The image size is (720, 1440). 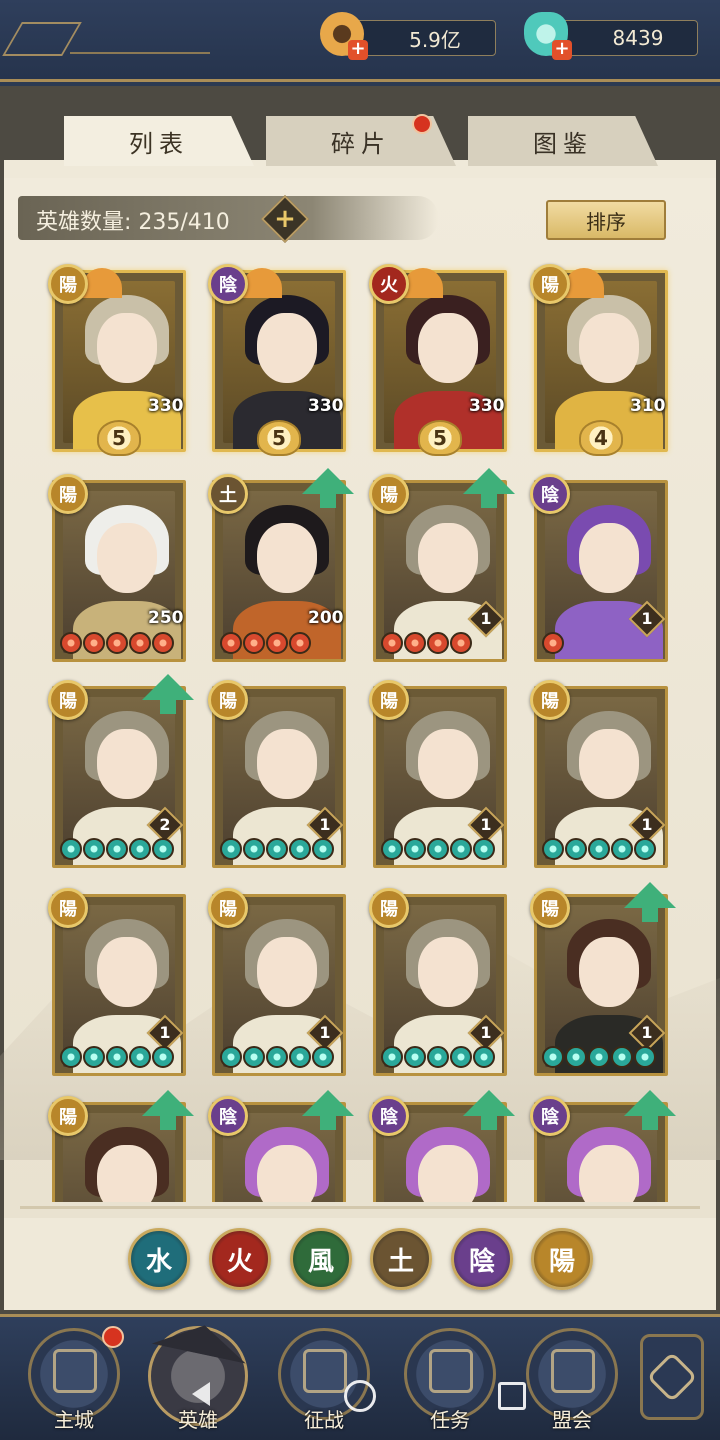 What do you see at coordinates (358, 50) in the screenshot?
I see `add-gold-button: +` at bounding box center [358, 50].